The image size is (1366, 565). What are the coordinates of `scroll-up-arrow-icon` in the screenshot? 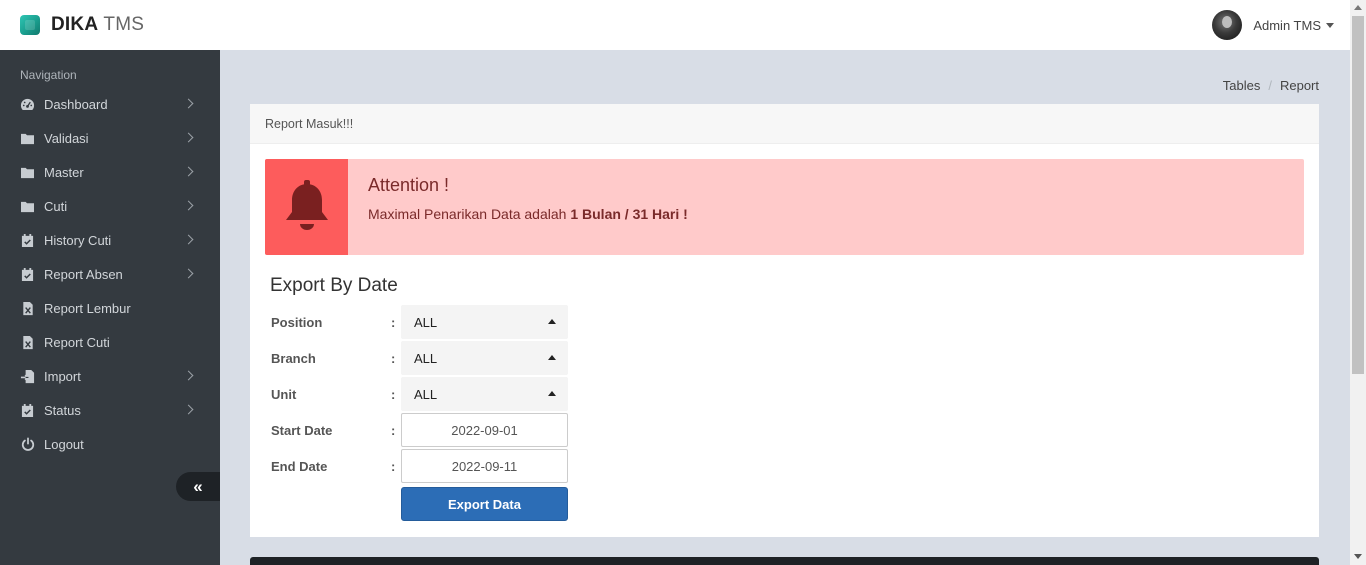 It's located at (1358, 7).